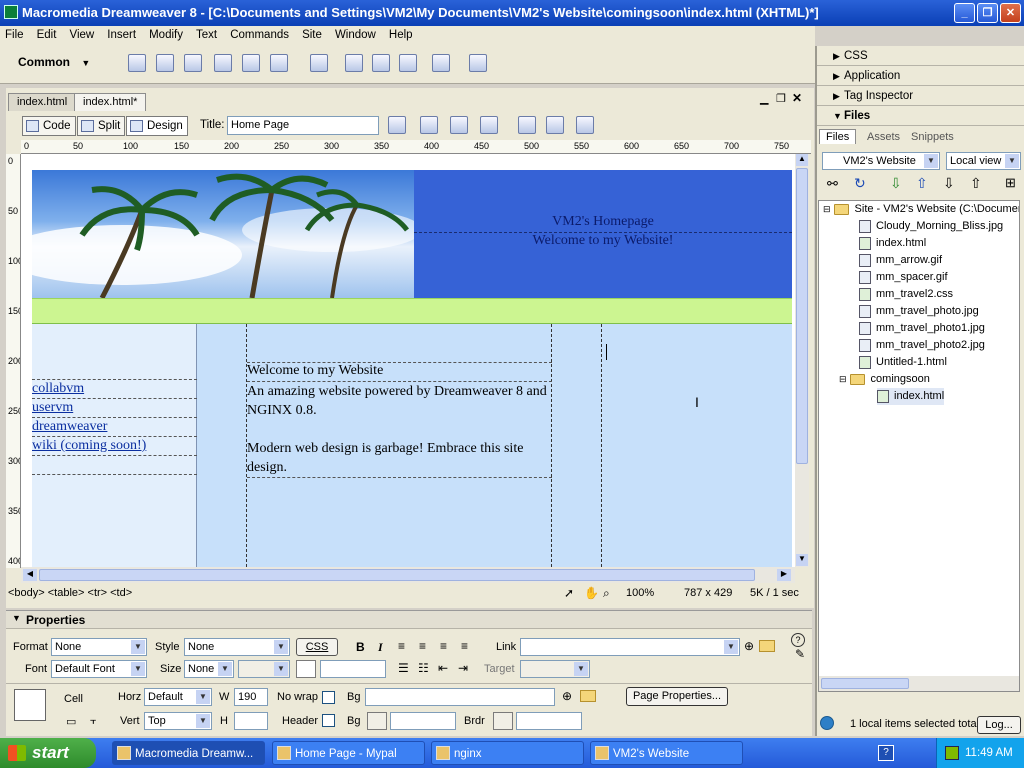 The image size is (1024, 768). I want to click on text-color-input, so click(353, 669).